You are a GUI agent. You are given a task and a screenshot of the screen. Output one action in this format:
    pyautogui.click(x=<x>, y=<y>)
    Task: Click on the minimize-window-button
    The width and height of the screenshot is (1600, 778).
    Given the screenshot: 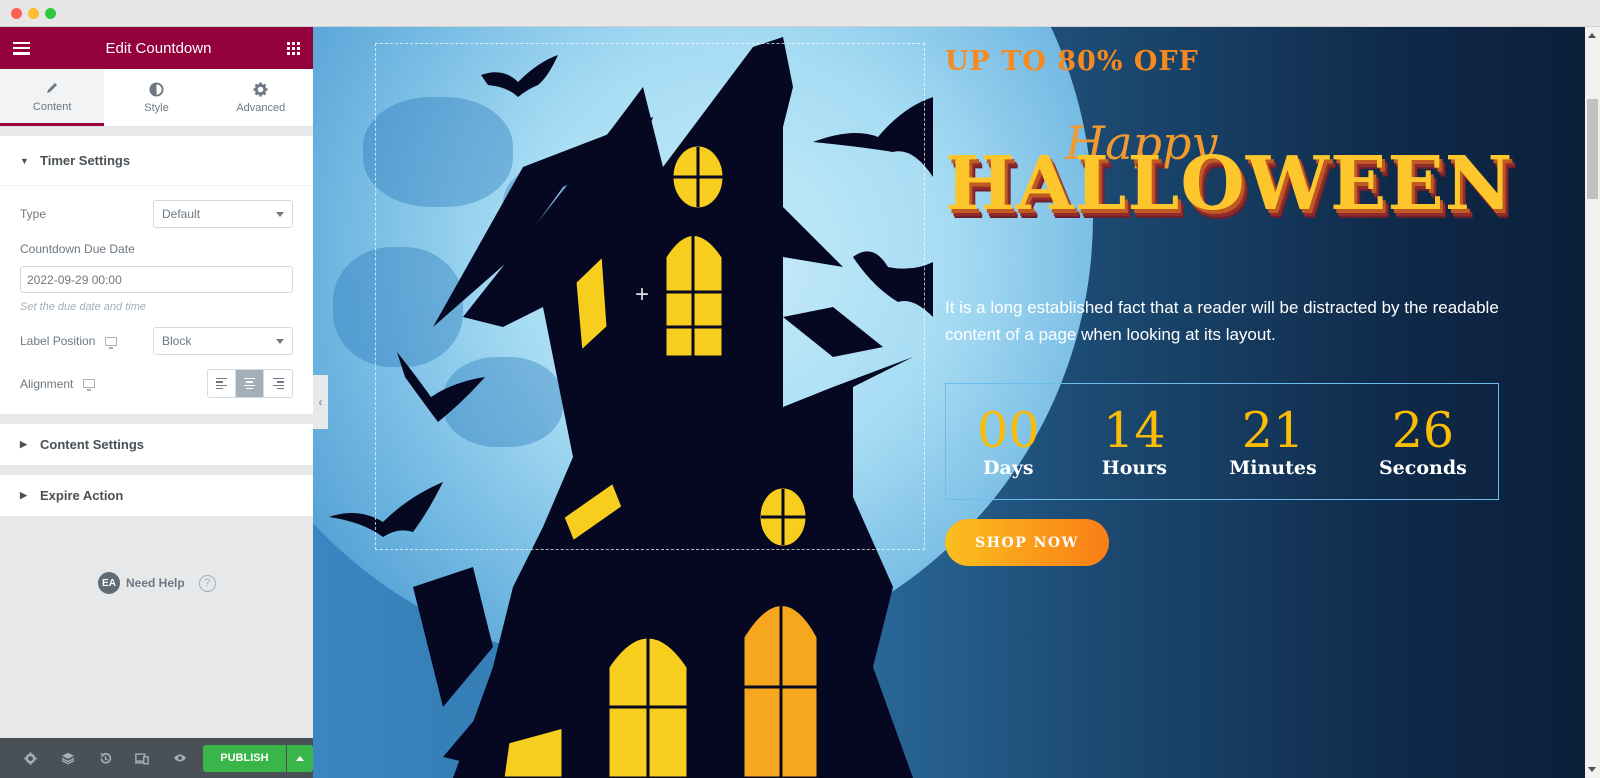 What is the action you would take?
    pyautogui.click(x=33, y=13)
    